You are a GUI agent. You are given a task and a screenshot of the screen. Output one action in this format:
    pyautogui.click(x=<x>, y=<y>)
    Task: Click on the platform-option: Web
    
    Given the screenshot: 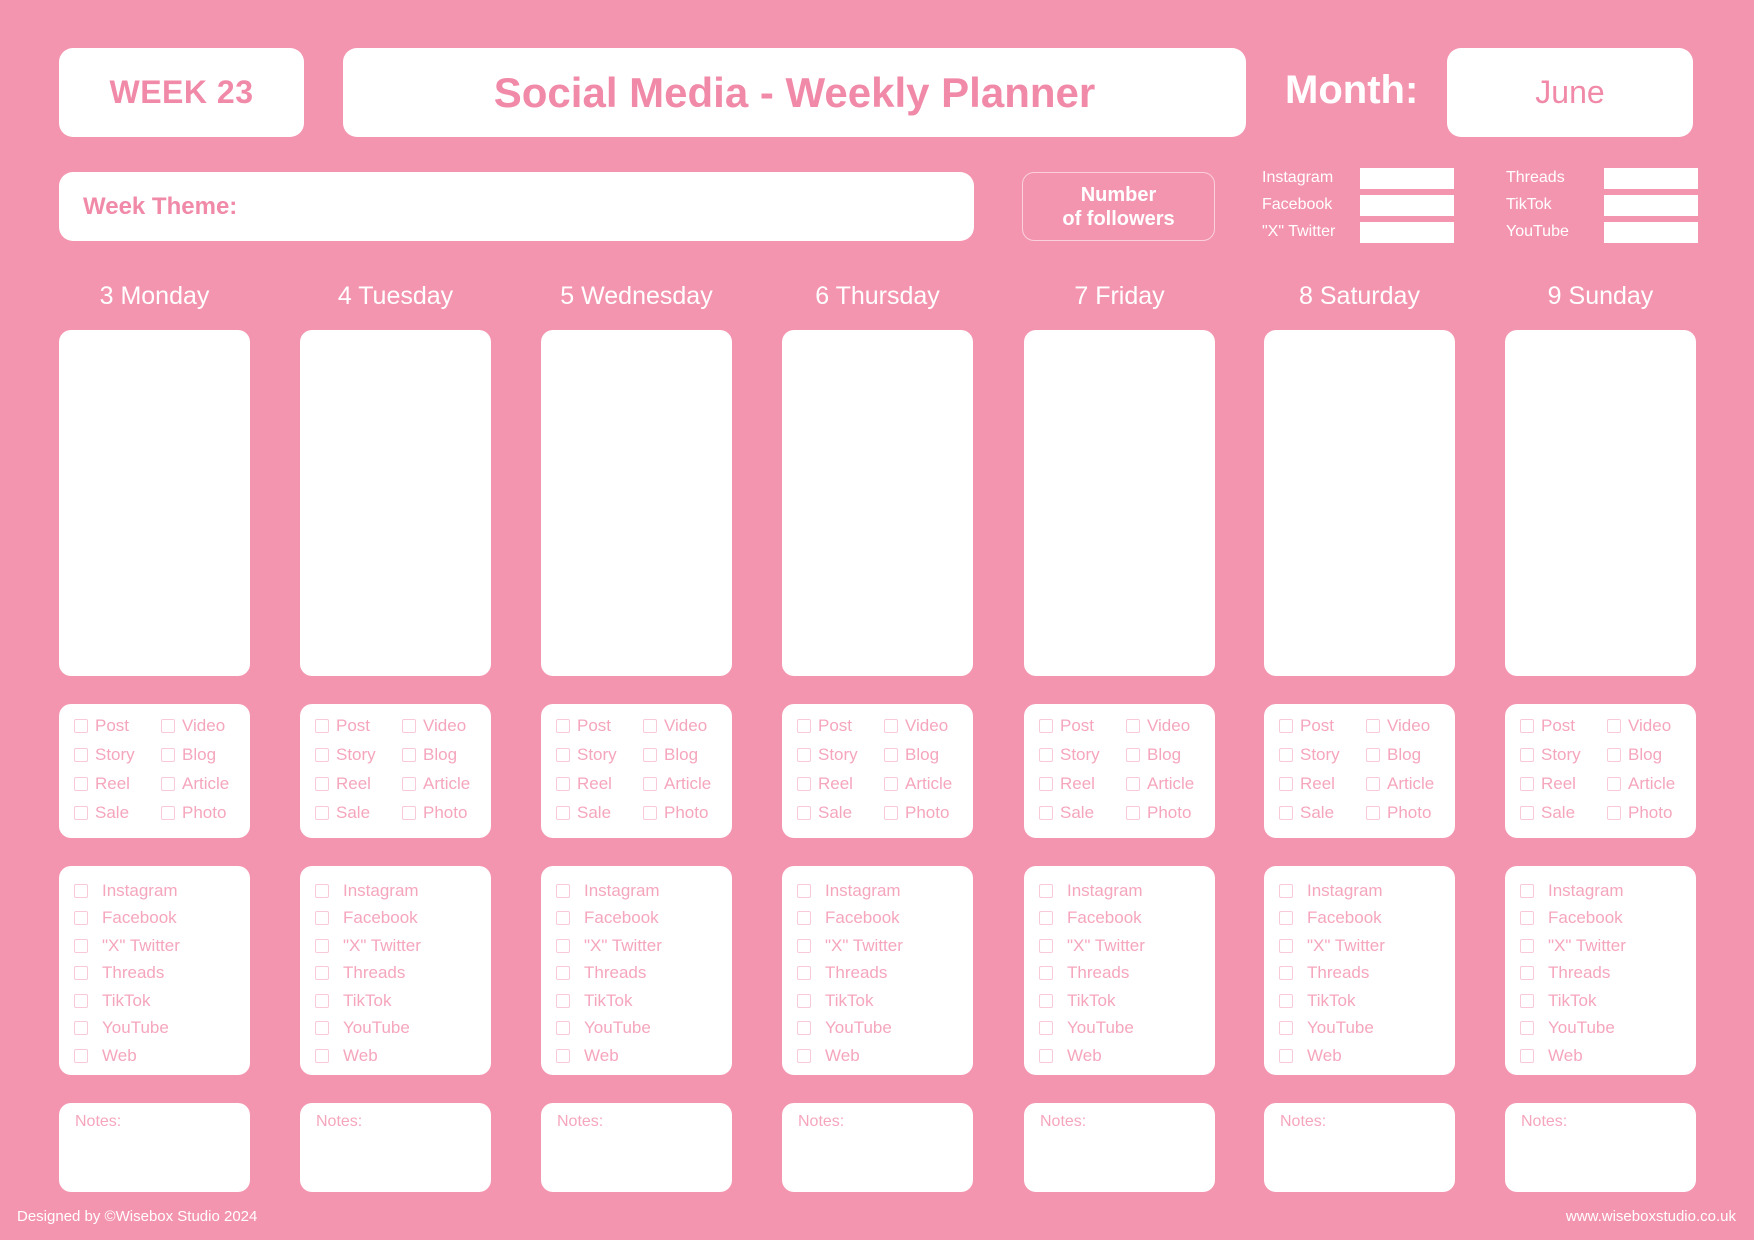 What is the action you would take?
    pyautogui.click(x=609, y=1056)
    